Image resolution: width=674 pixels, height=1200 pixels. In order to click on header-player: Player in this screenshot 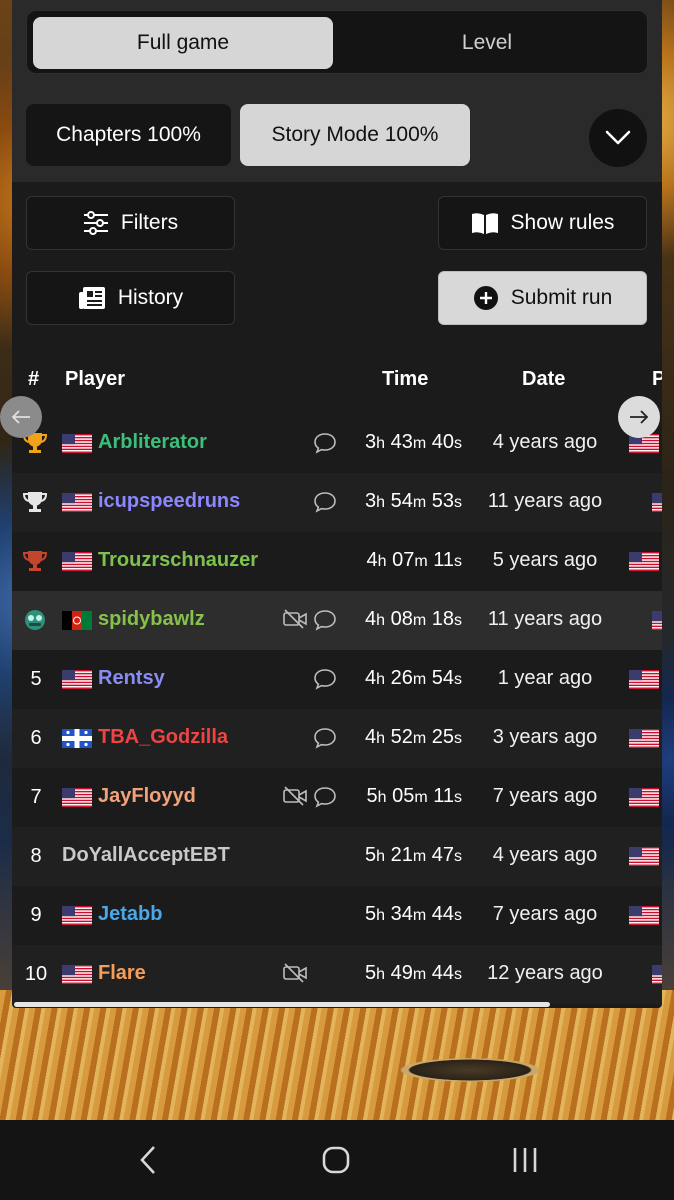, I will do `click(95, 379)`.